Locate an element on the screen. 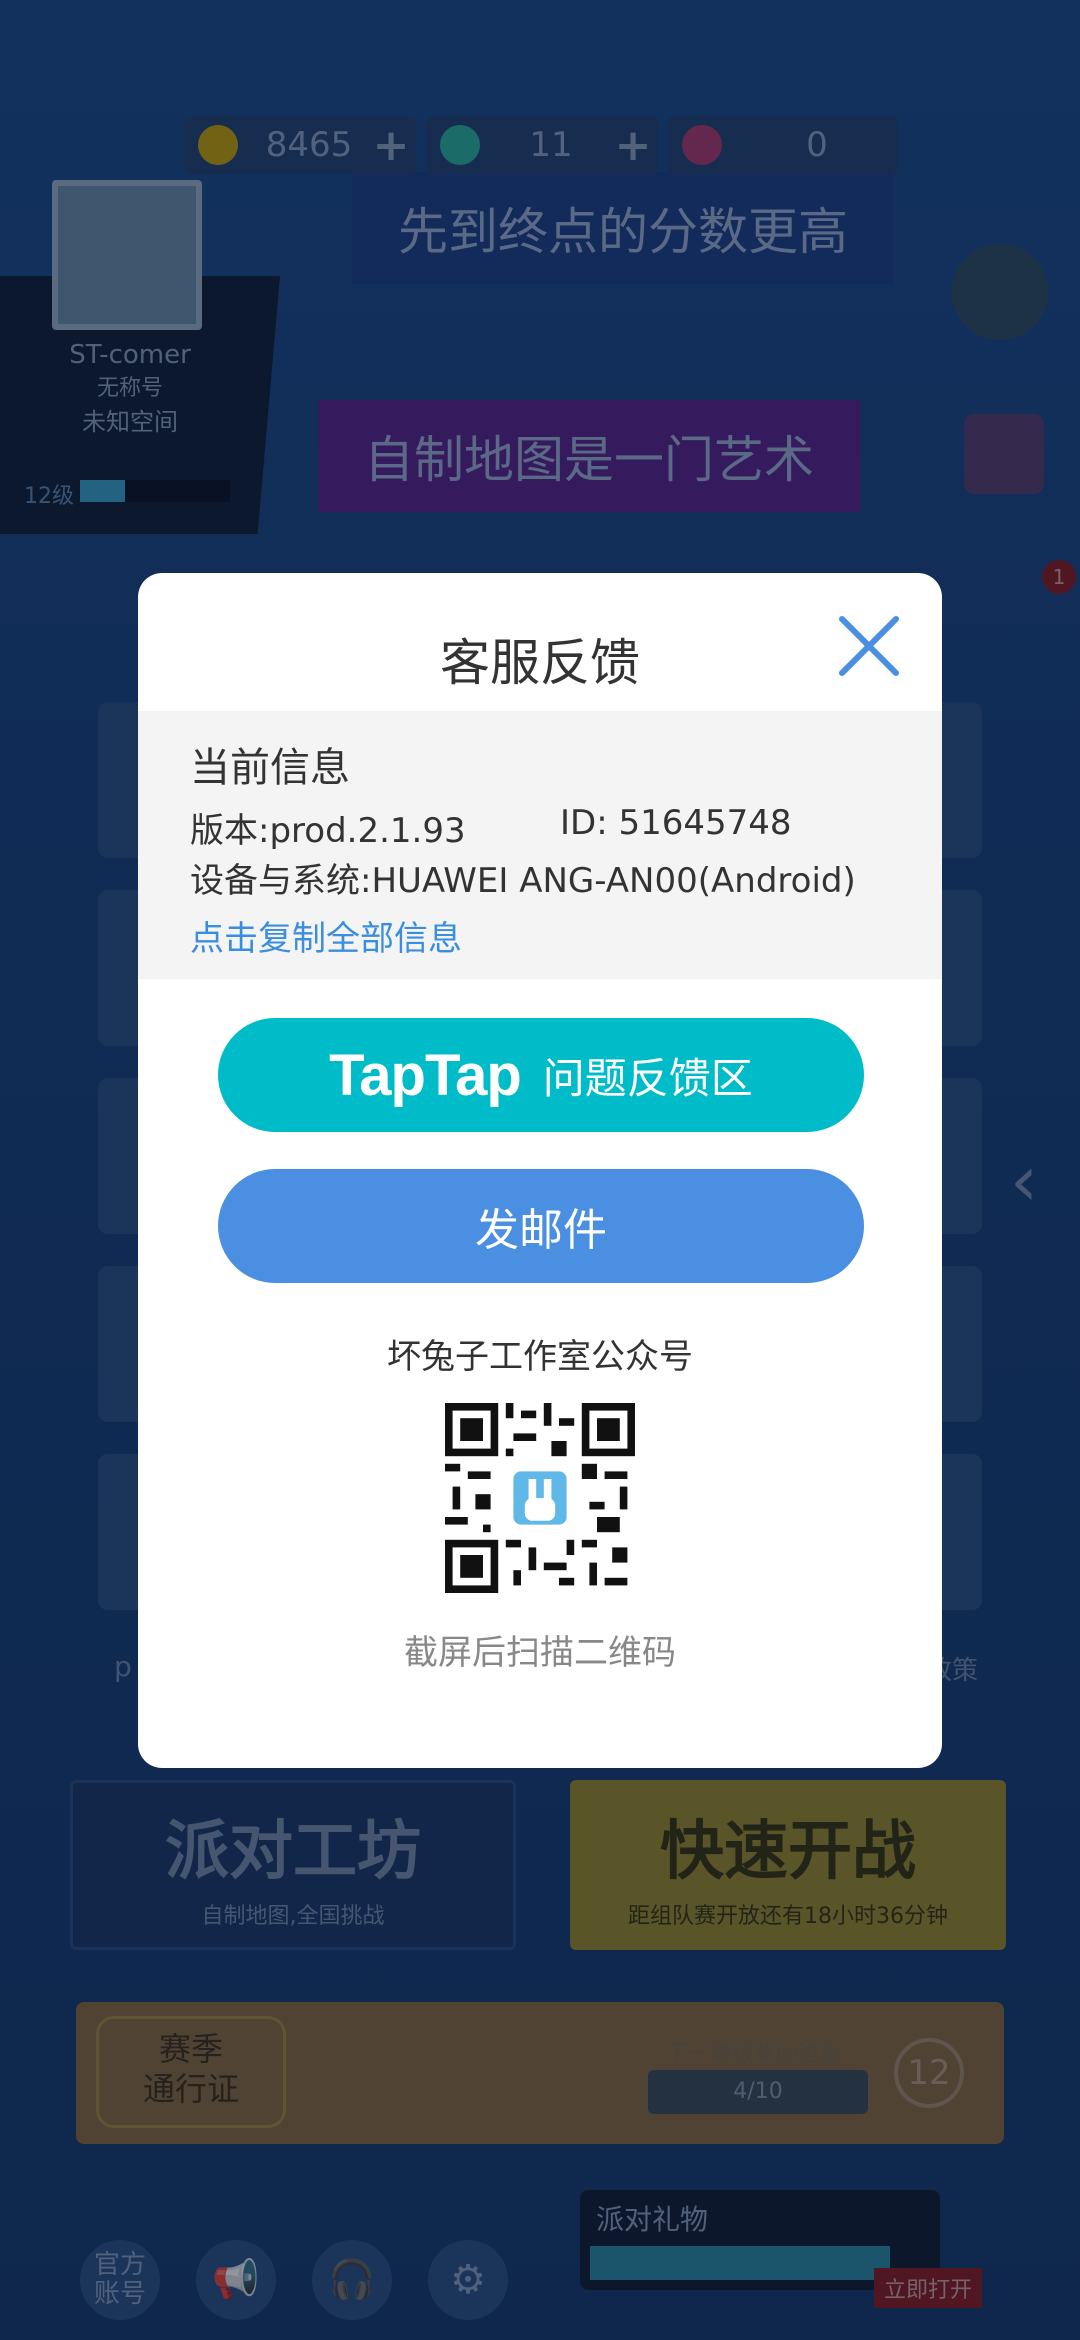 This screenshot has height=2340, width=1080. dialog-title: 客服反馈 is located at coordinates (540, 663).